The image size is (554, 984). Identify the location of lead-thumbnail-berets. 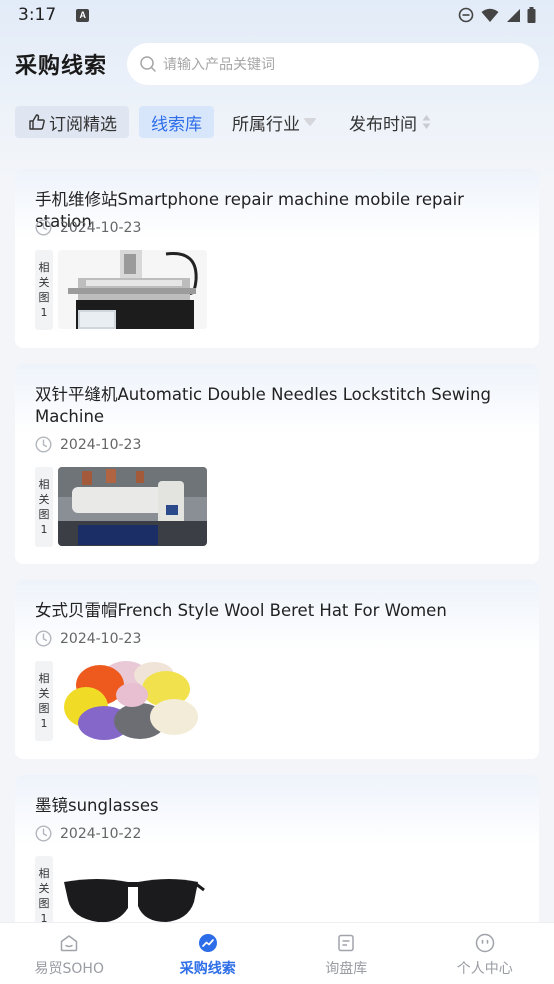
(132, 700).